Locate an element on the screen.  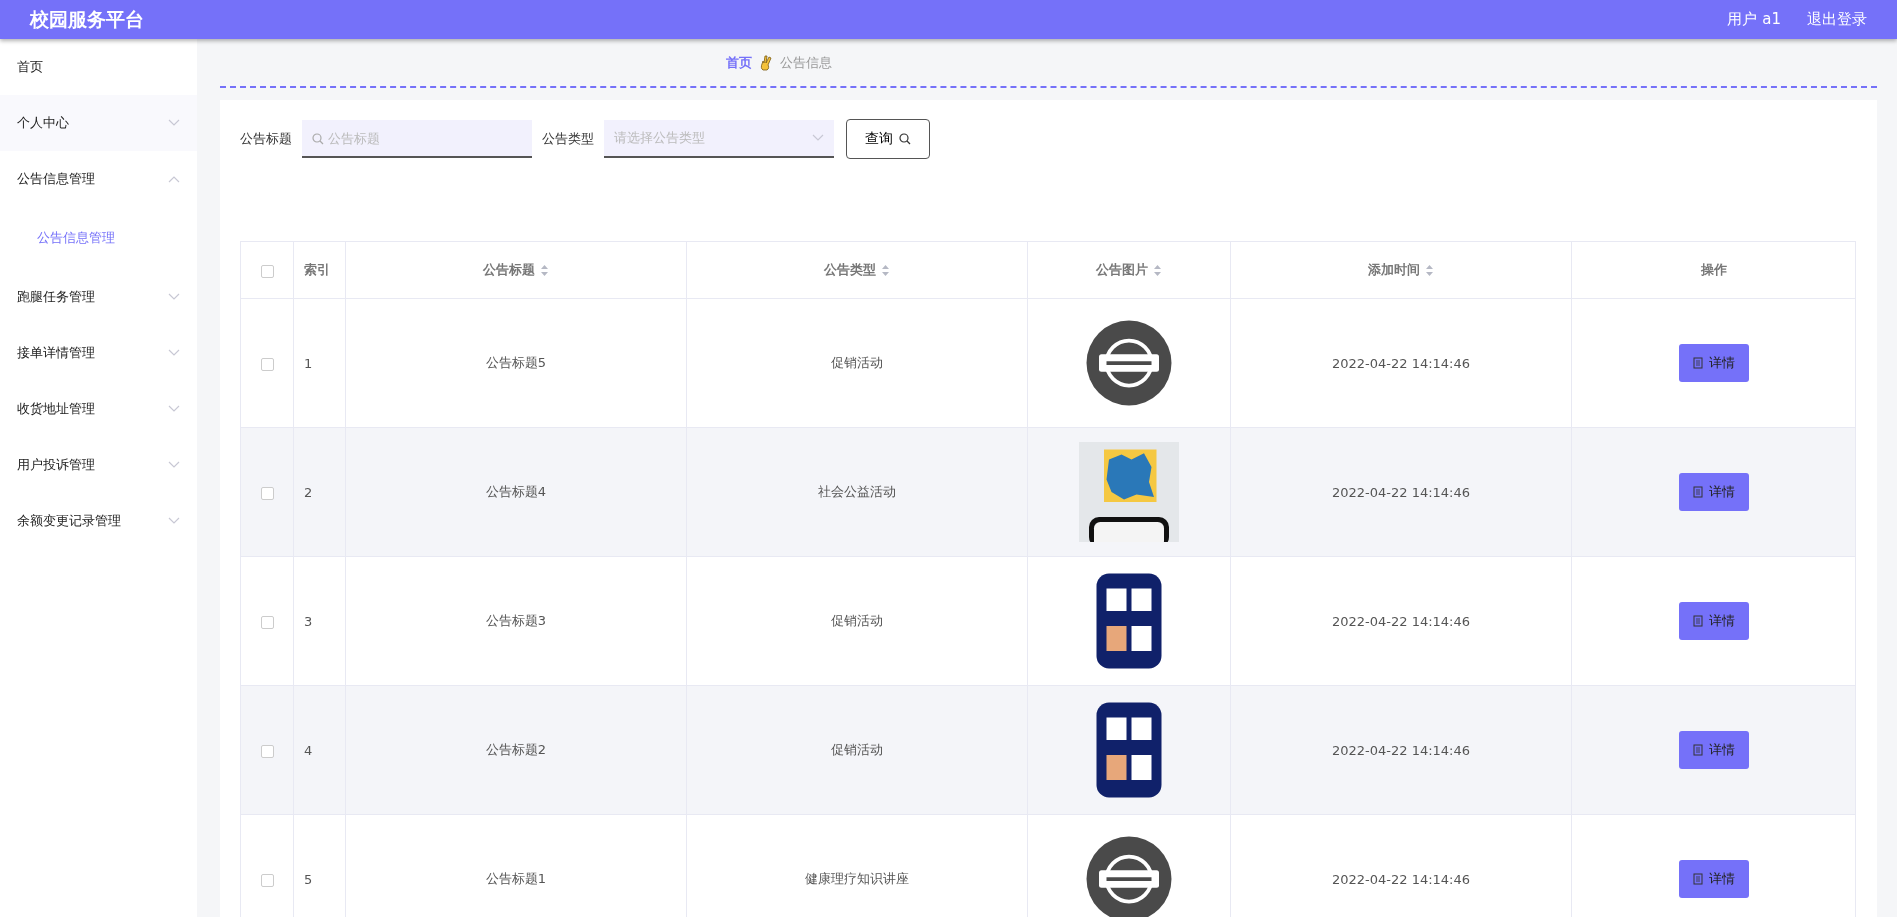
breadcrumb-current: 公告信息 is located at coordinates (805, 62).